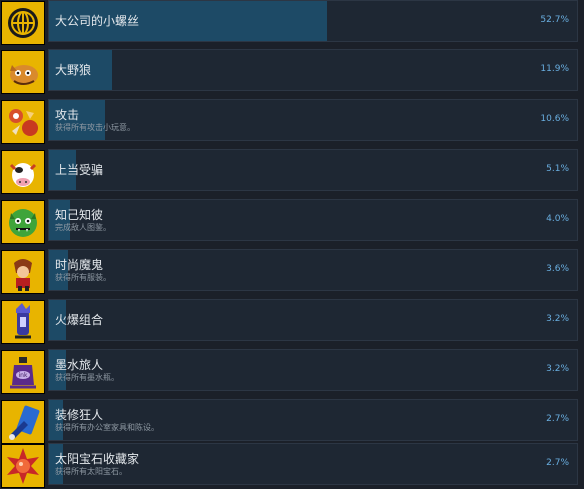 Image resolution: width=584 pixels, height=489 pixels. Describe the element at coordinates (23, 375) in the screenshot. I see `svg-text: ink` at that location.